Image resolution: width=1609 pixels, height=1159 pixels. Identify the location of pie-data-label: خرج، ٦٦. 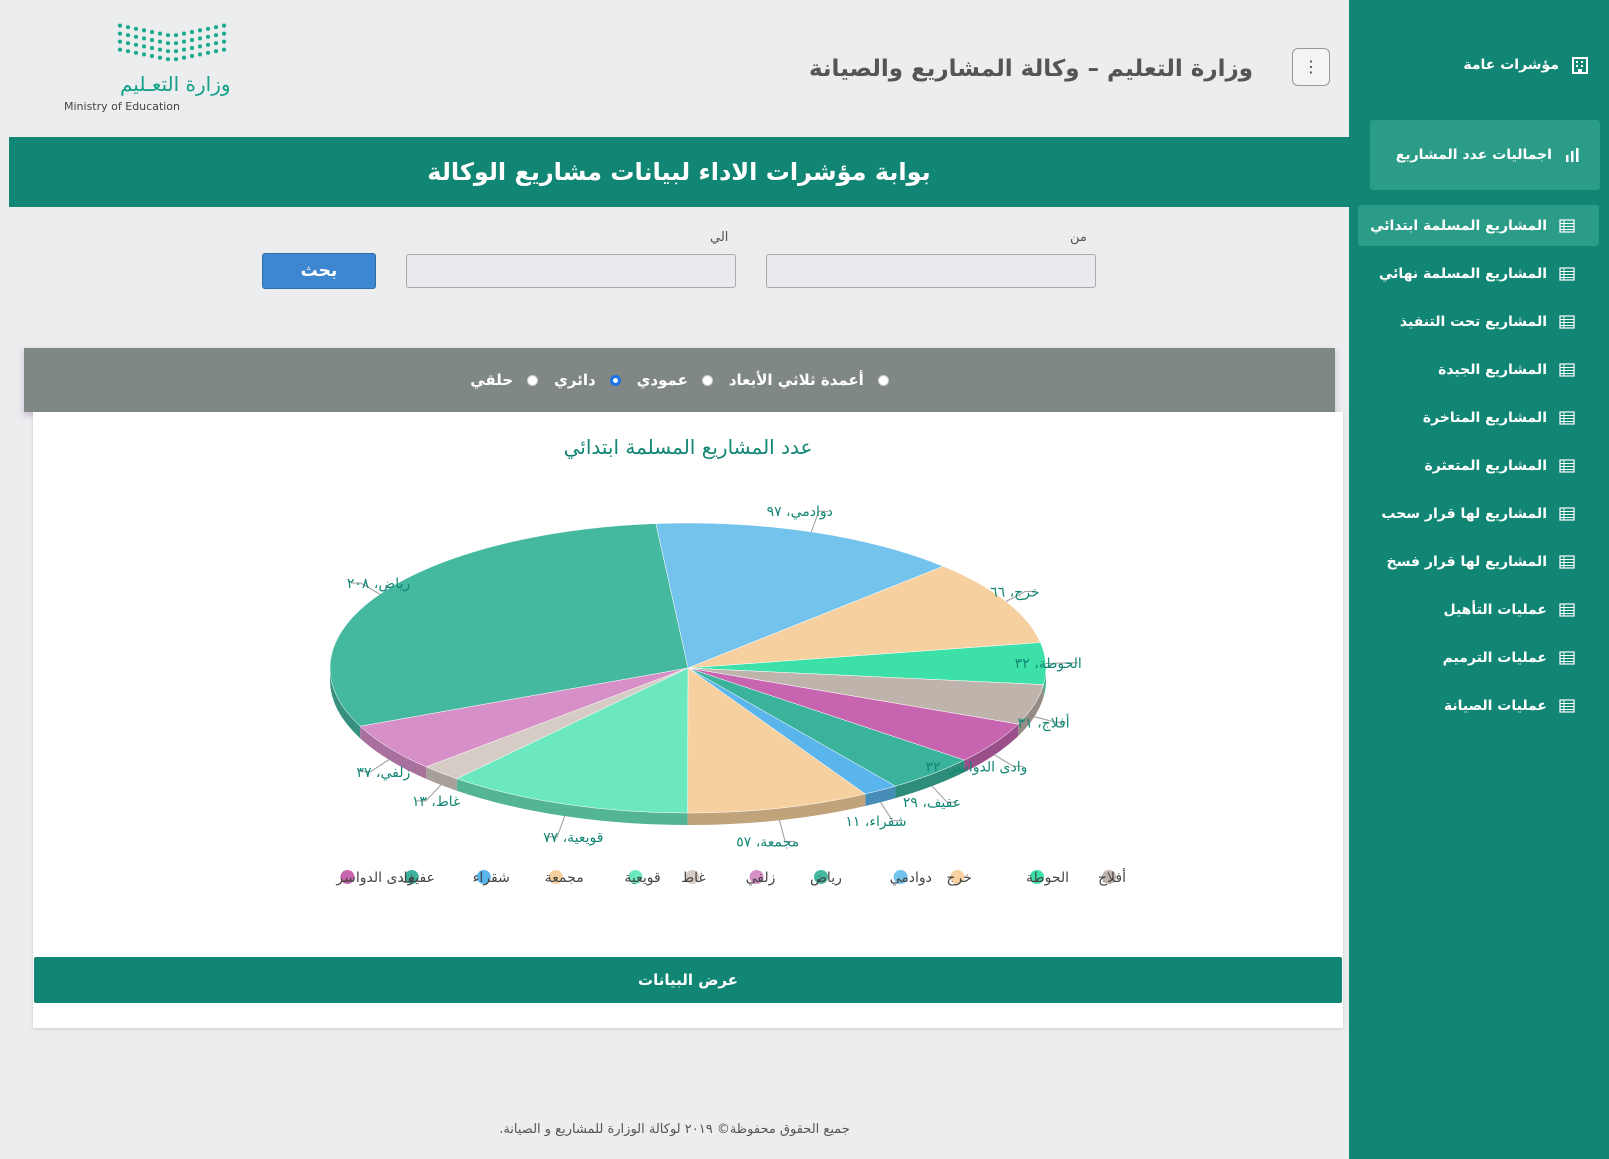
(1014, 592).